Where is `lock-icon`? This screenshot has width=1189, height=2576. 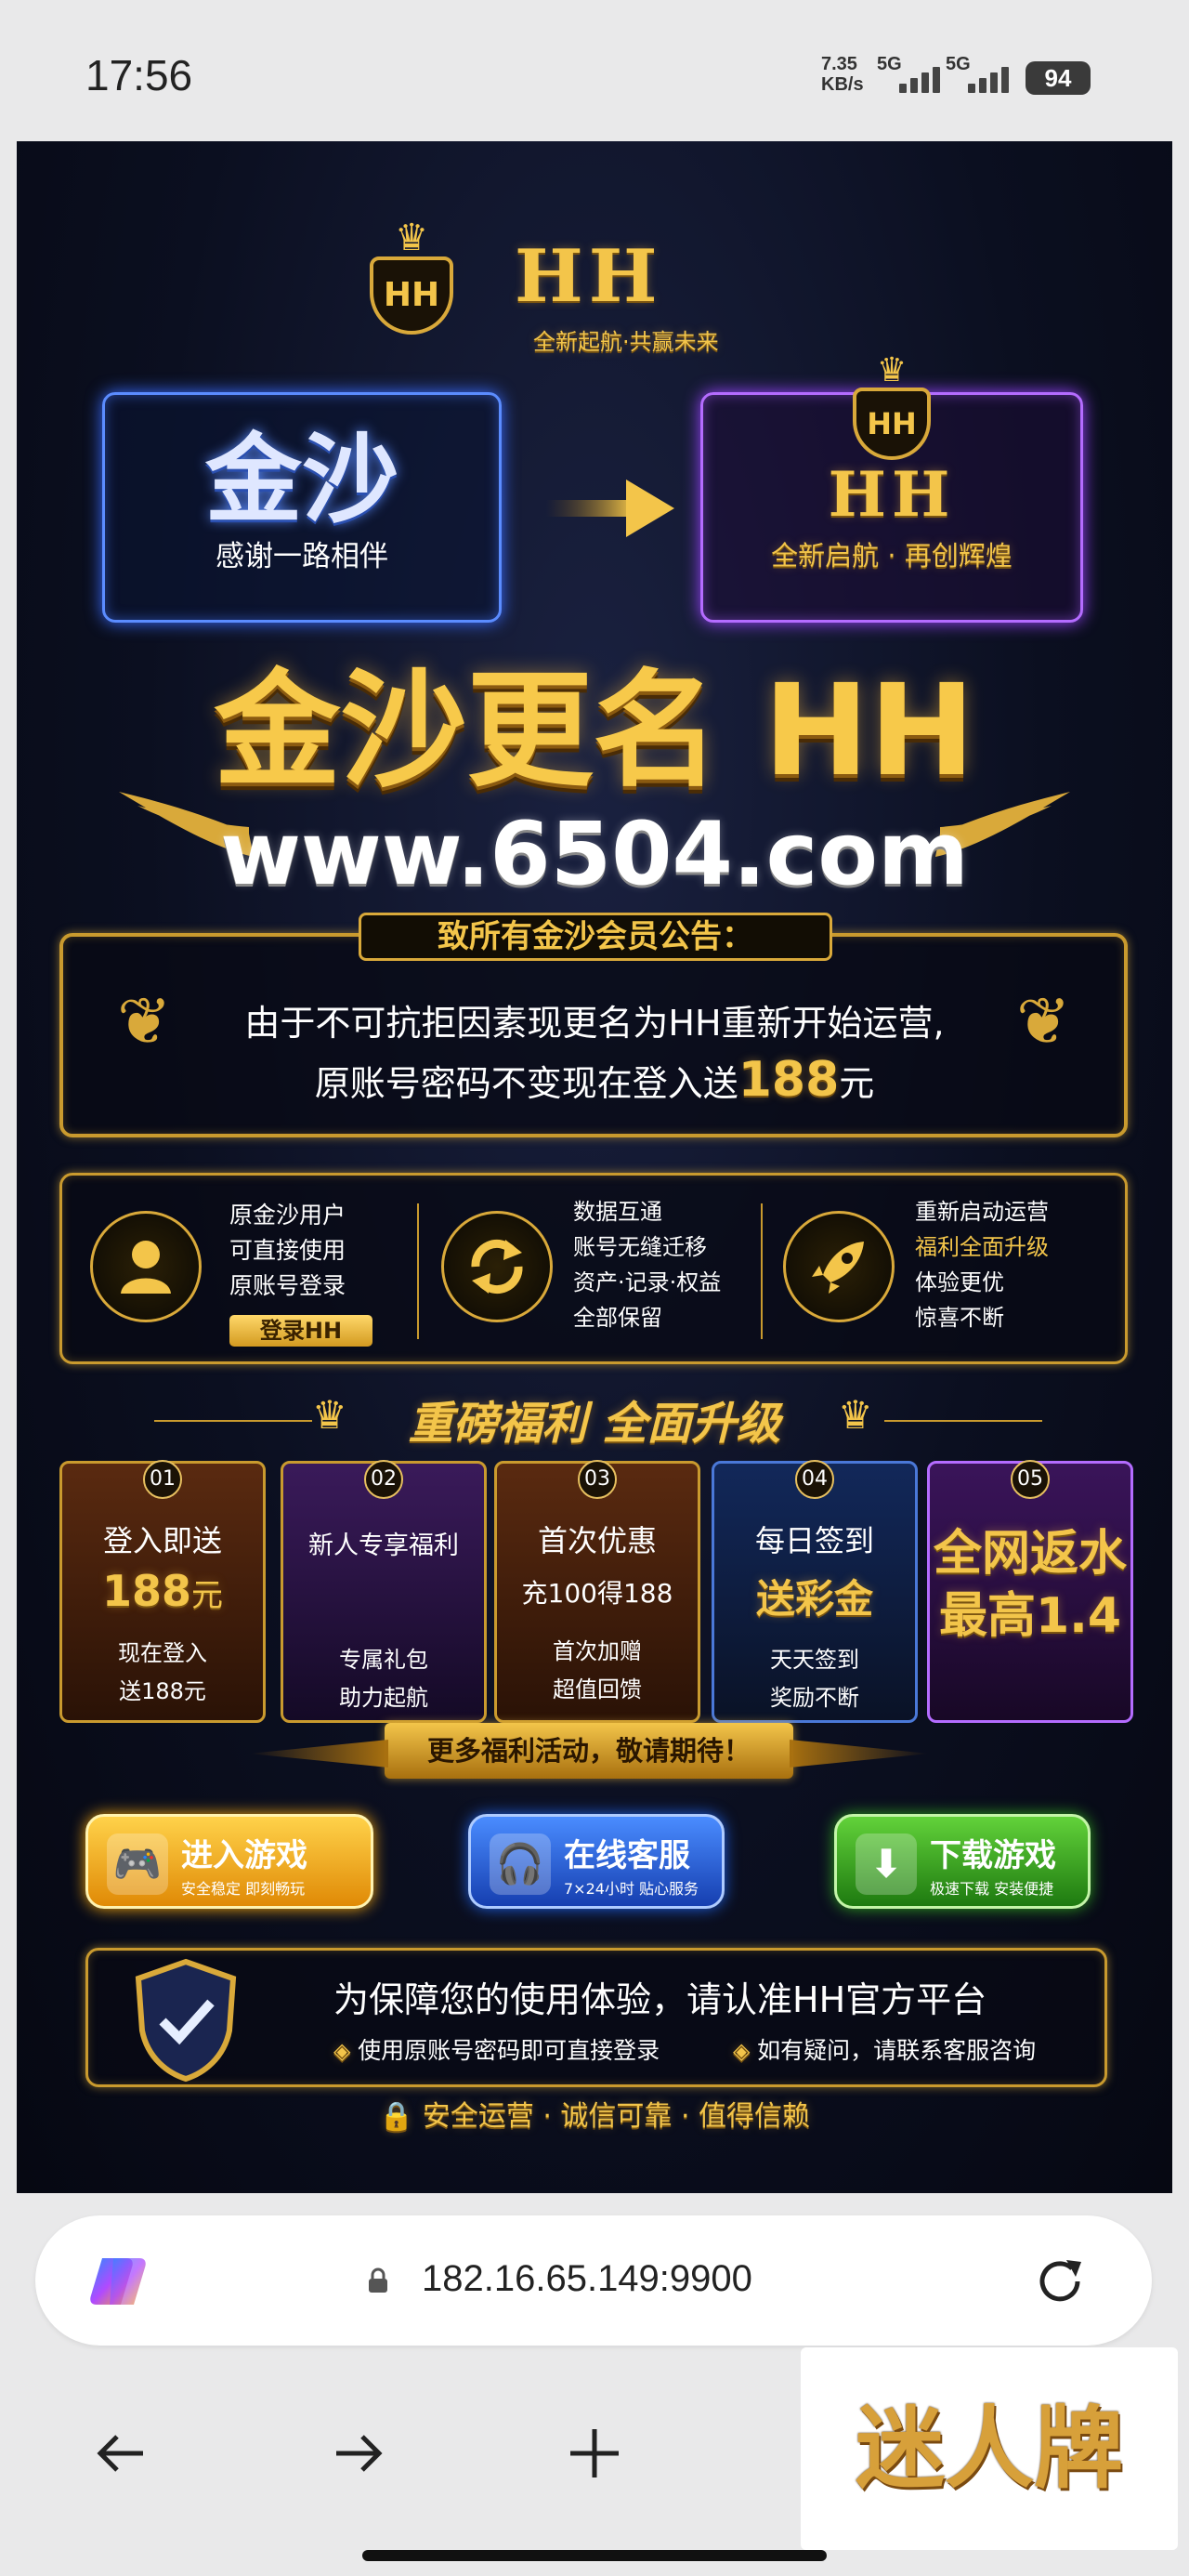
lock-icon is located at coordinates (378, 2280).